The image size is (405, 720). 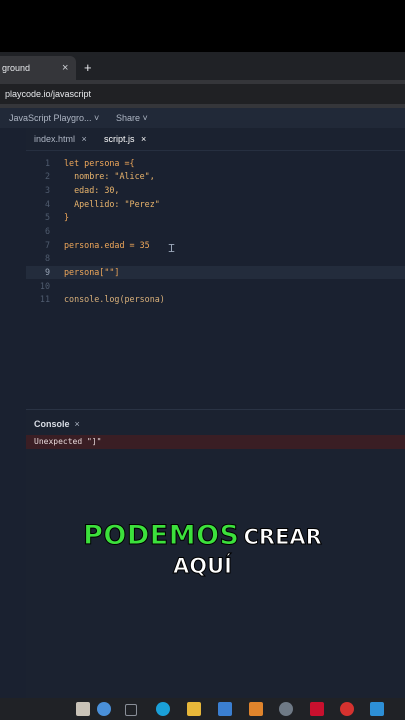 I want to click on code-line: 3 edad: 30,, so click(x=215, y=190).